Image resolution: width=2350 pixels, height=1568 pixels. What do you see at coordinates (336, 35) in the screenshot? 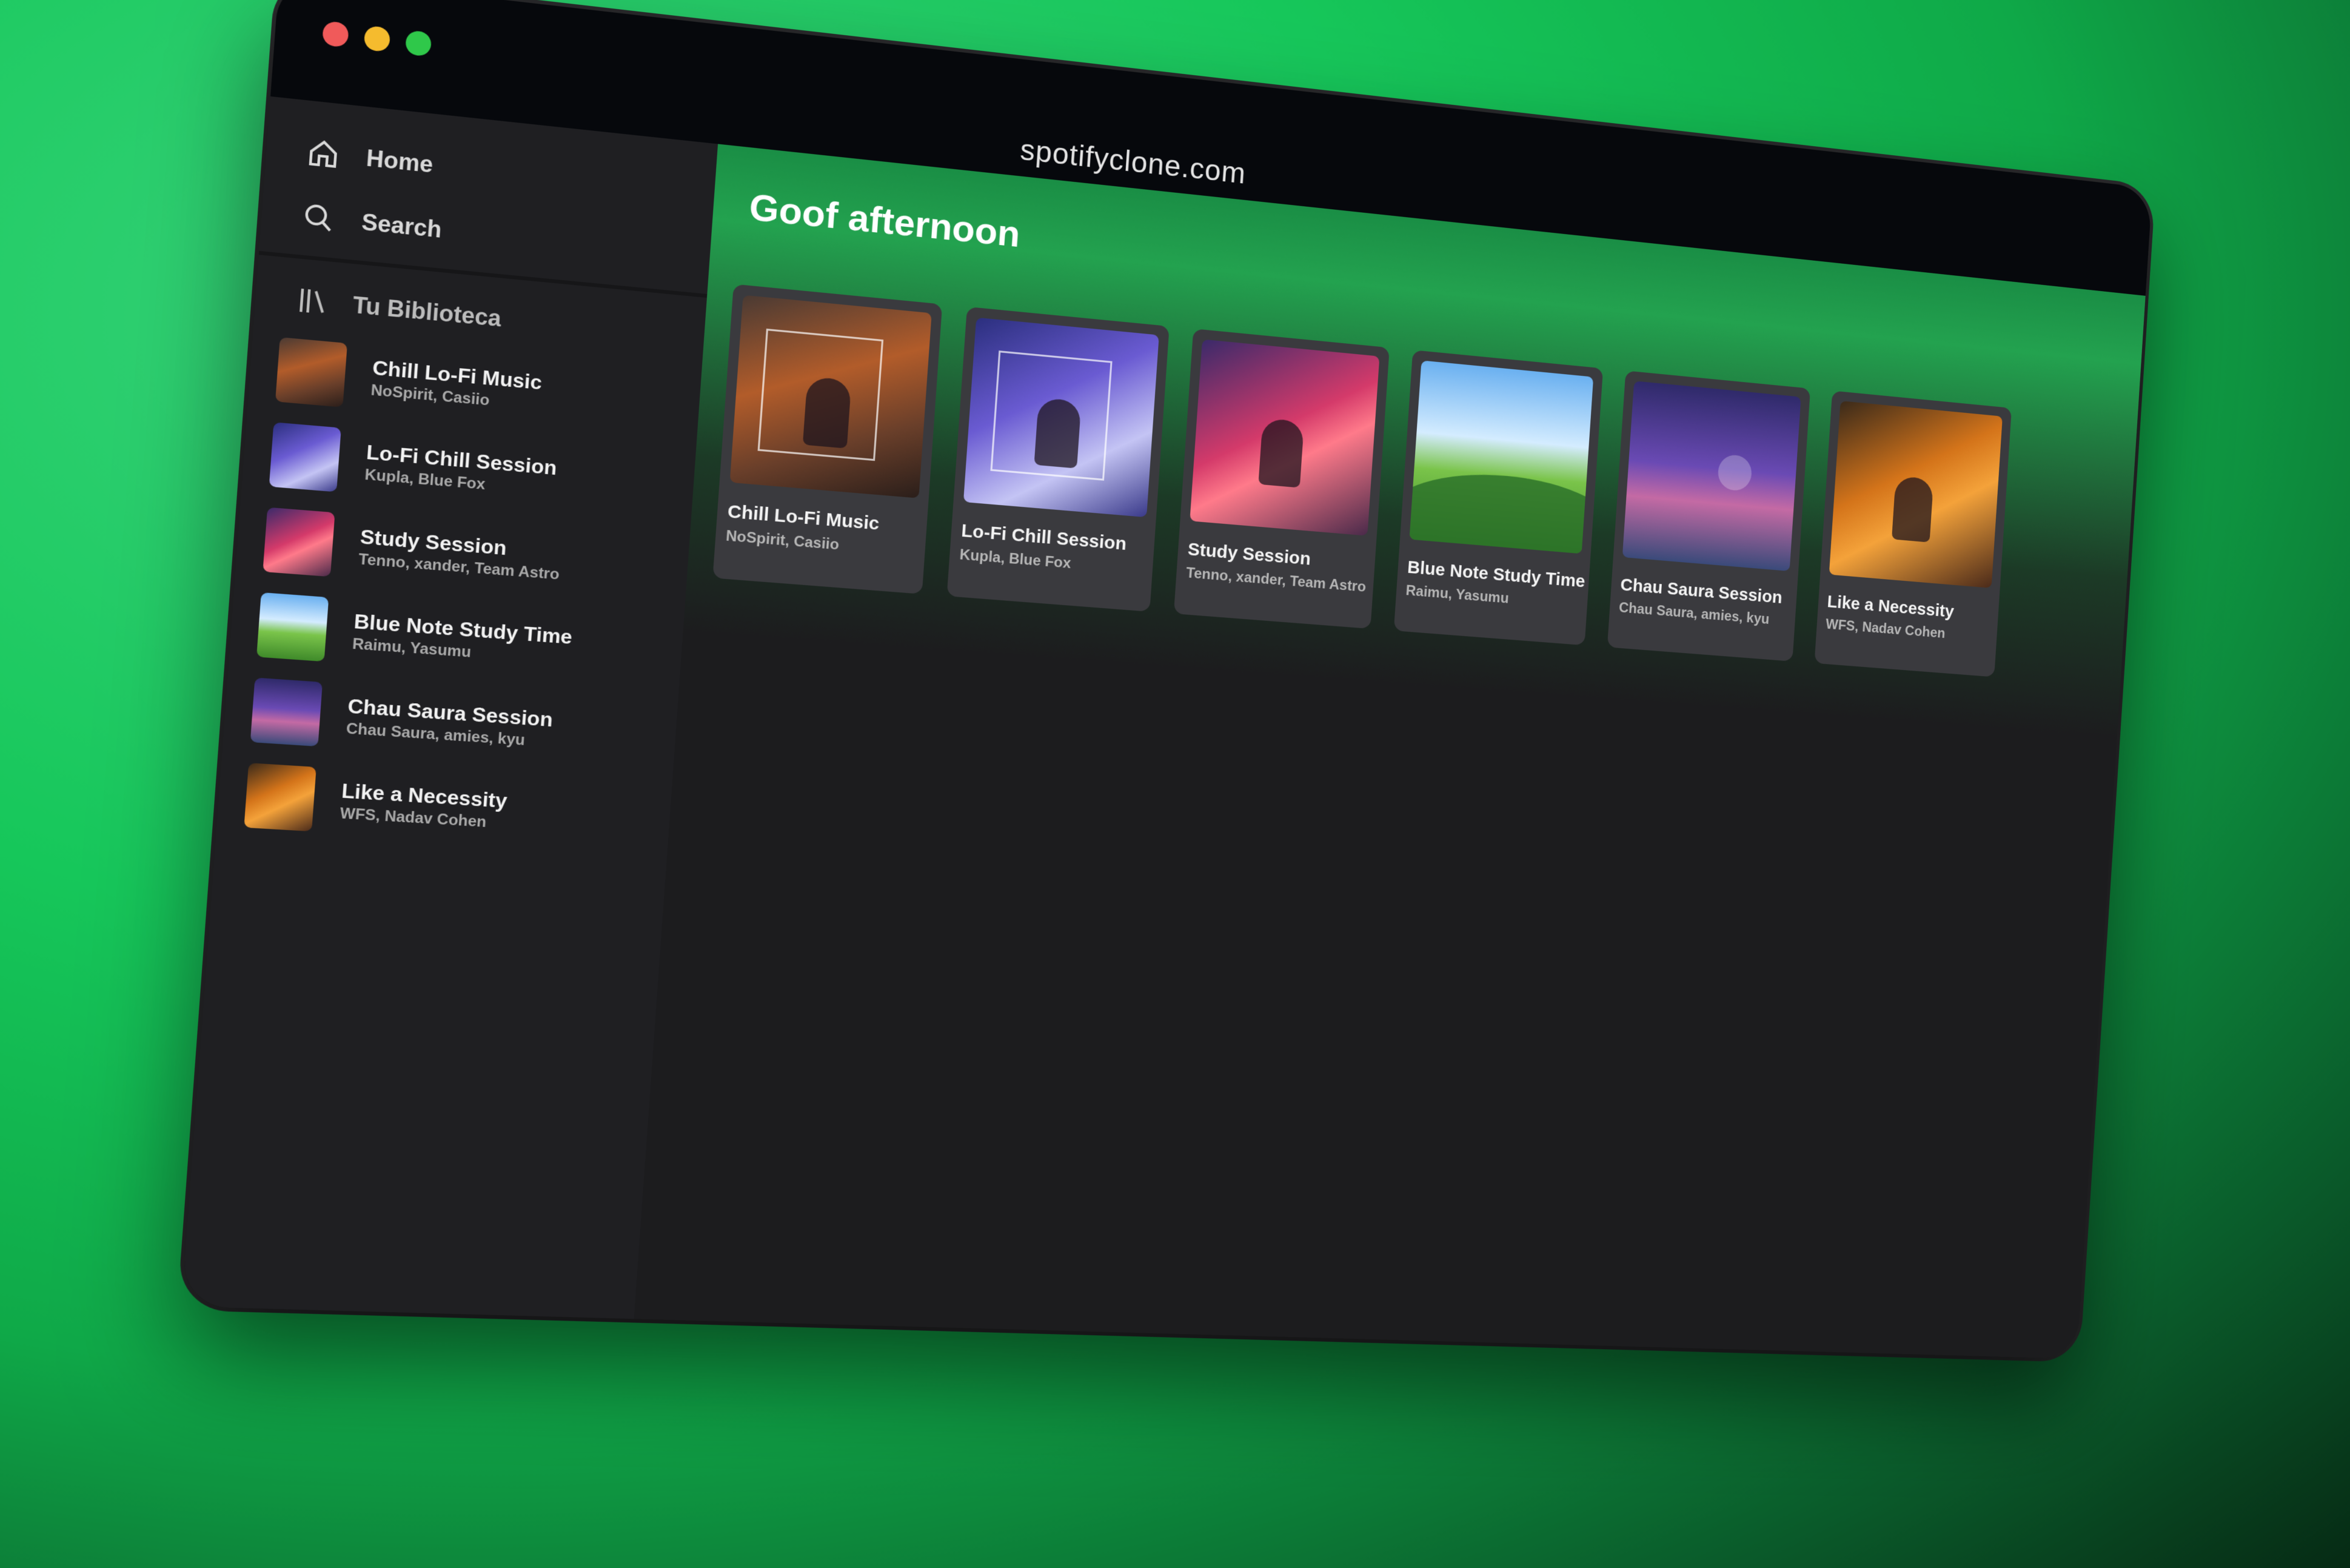
I see `close-window-button` at bounding box center [336, 35].